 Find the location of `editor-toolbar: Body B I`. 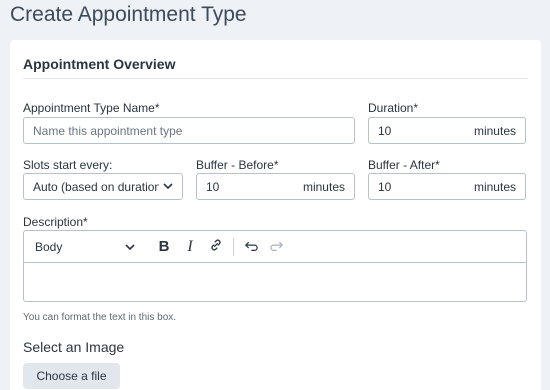

editor-toolbar: Body B I is located at coordinates (275, 247).